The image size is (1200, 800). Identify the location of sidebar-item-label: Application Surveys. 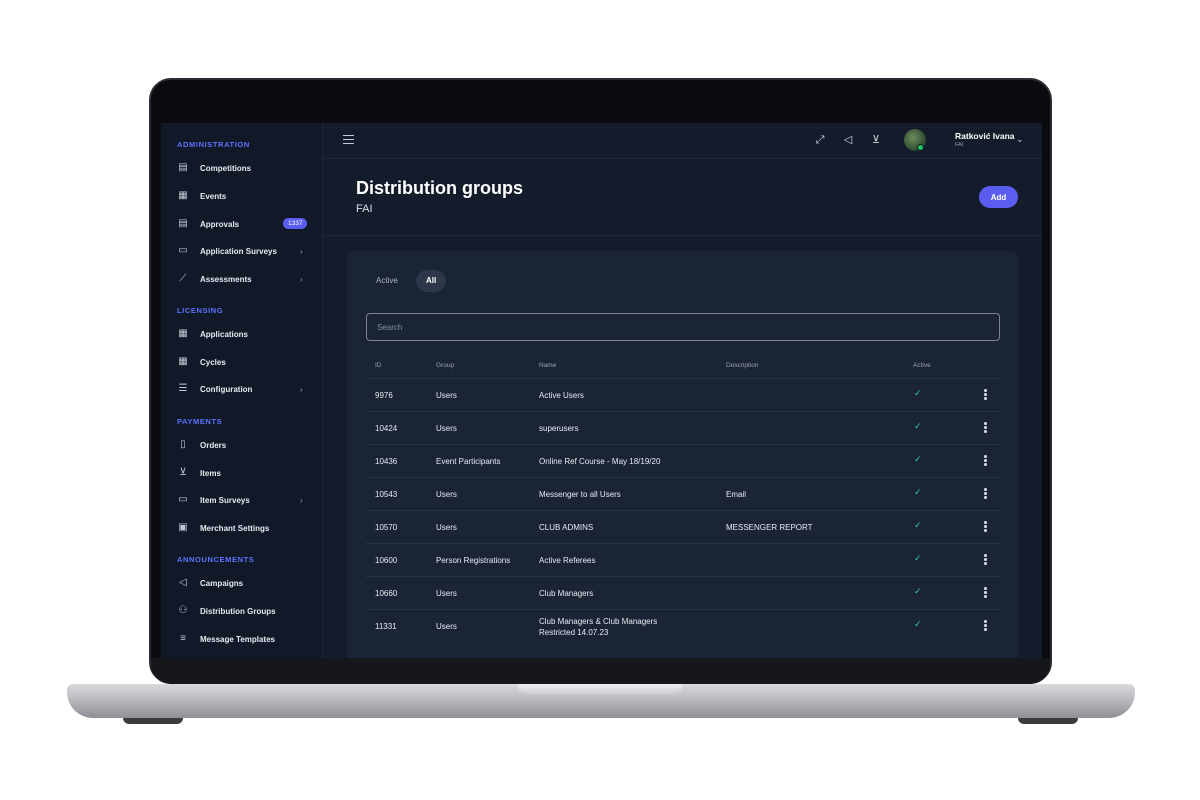
(238, 251).